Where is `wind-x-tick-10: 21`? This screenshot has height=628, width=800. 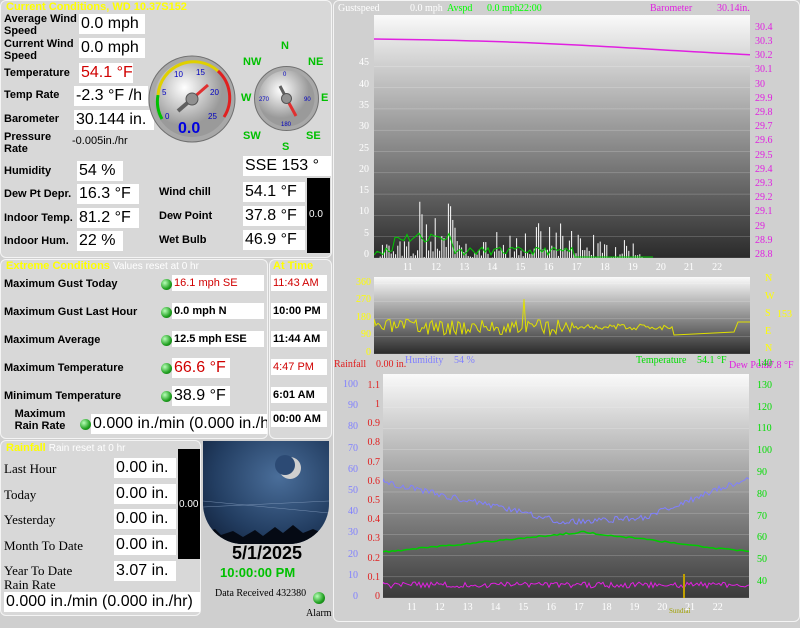 wind-x-tick-10: 21 is located at coordinates (689, 267).